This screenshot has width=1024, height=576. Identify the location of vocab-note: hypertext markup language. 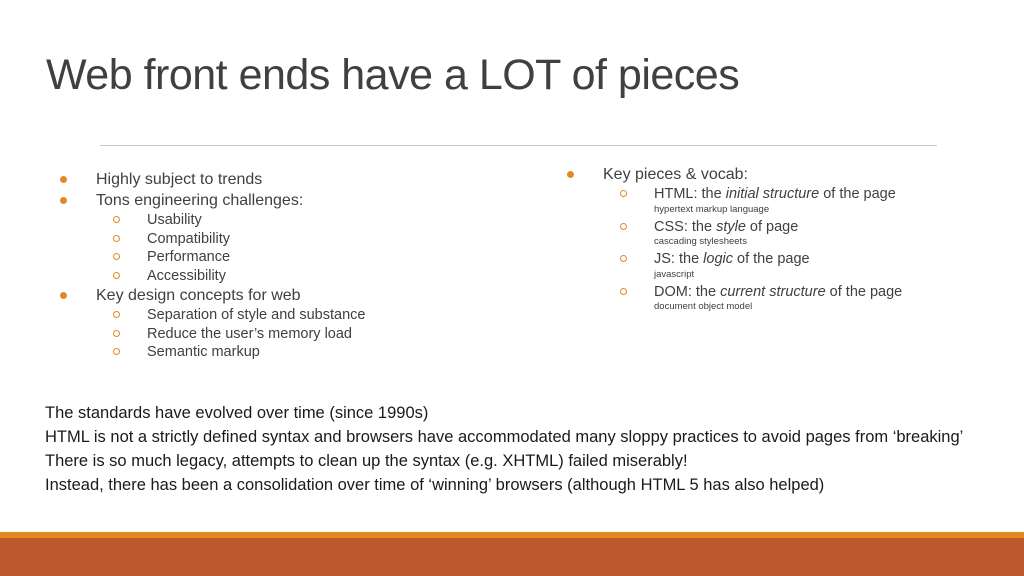
(712, 209).